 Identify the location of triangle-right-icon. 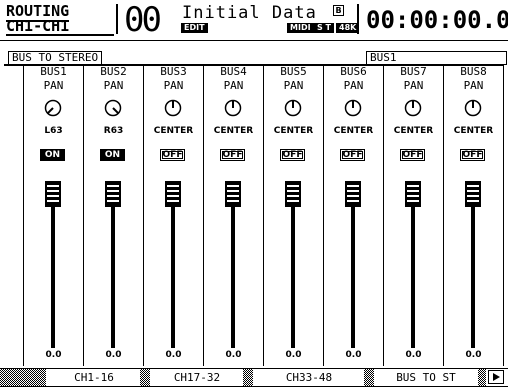
(496, 377).